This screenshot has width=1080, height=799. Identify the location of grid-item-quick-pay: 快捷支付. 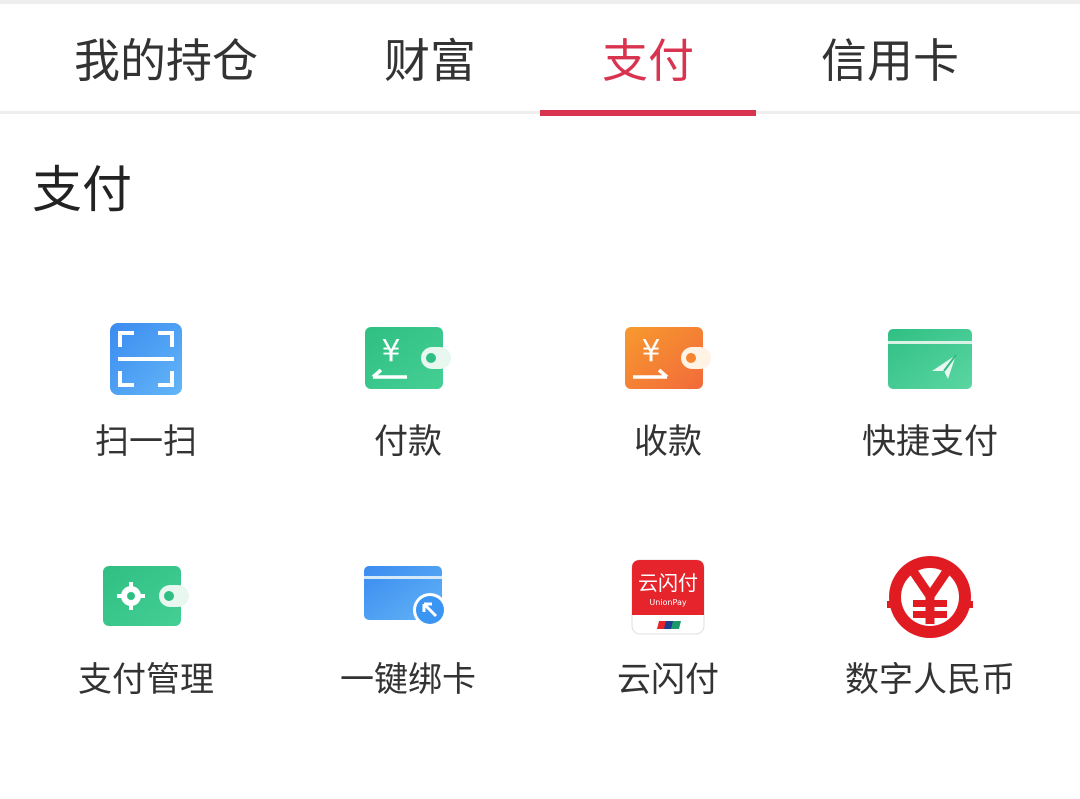
(930, 404).